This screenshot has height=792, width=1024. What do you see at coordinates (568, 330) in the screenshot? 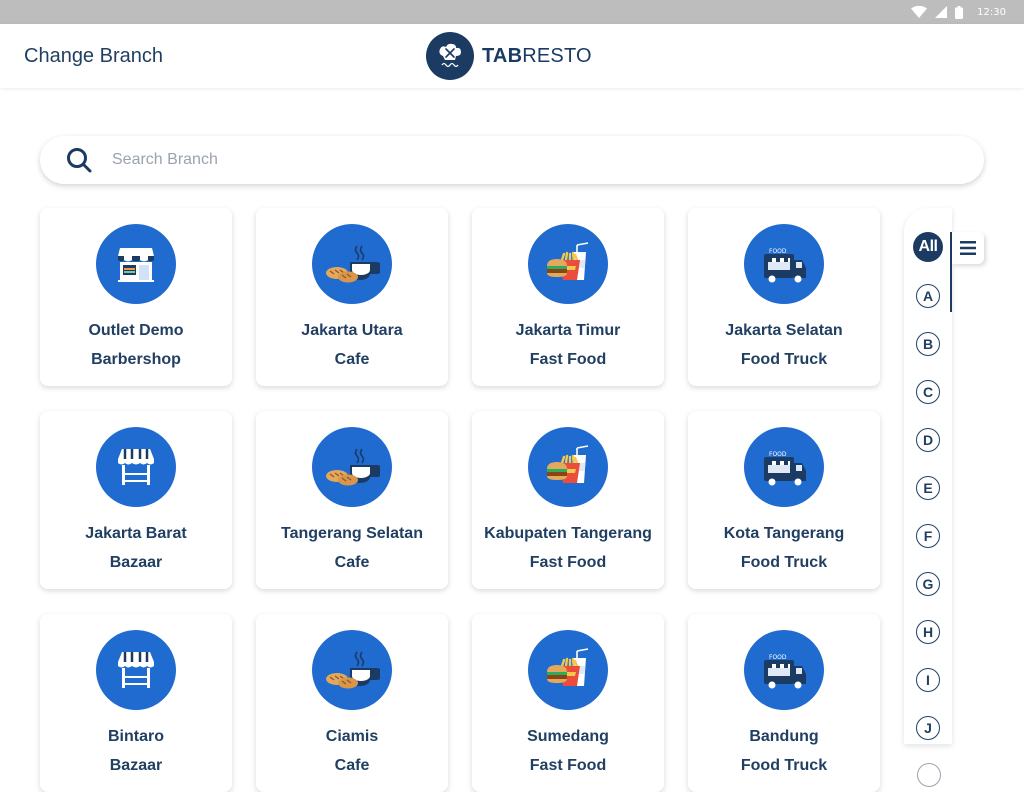
I see `branch-name: Jakarta Timur` at bounding box center [568, 330].